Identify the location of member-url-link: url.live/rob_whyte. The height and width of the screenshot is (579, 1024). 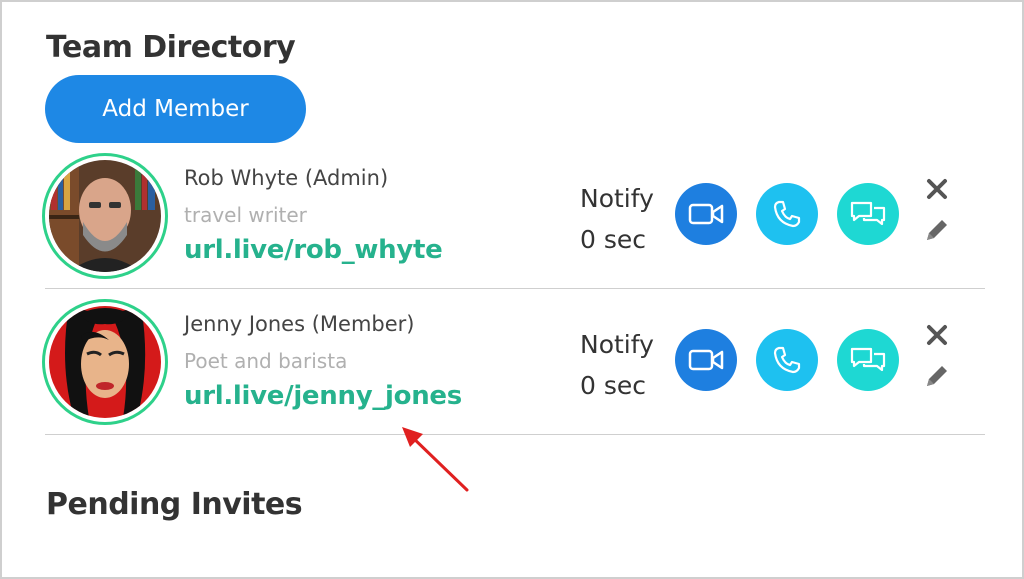
(313, 250).